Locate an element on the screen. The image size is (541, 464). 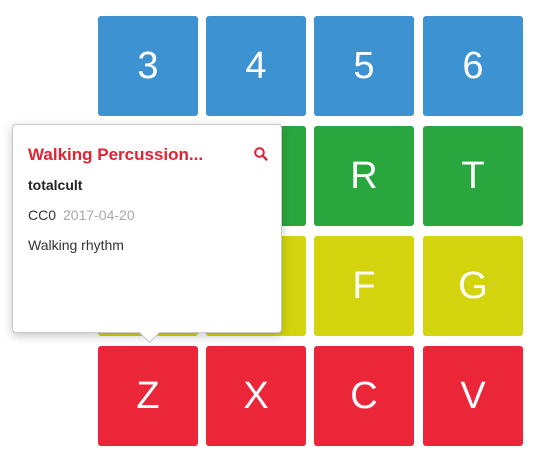
popover-arrow is located at coordinates (149, 332).